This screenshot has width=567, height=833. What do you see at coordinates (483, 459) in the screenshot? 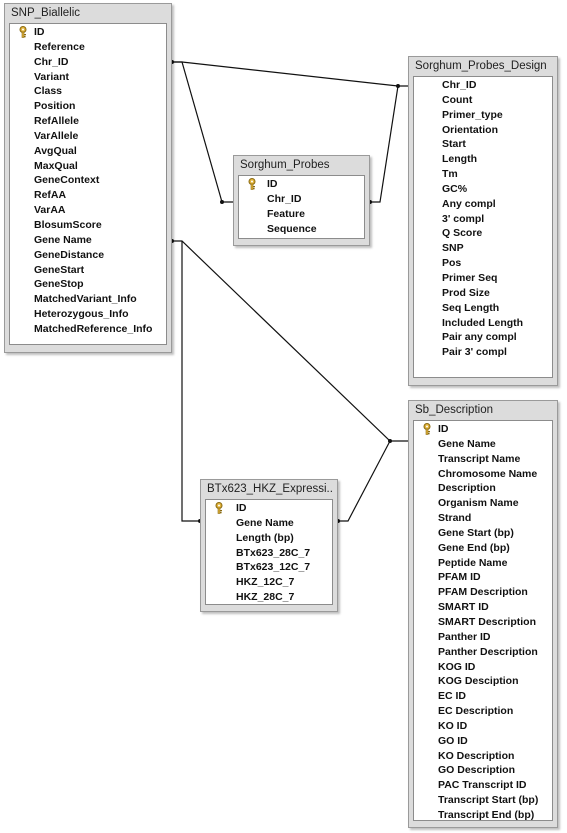
I see `field-row: Transcript Name` at bounding box center [483, 459].